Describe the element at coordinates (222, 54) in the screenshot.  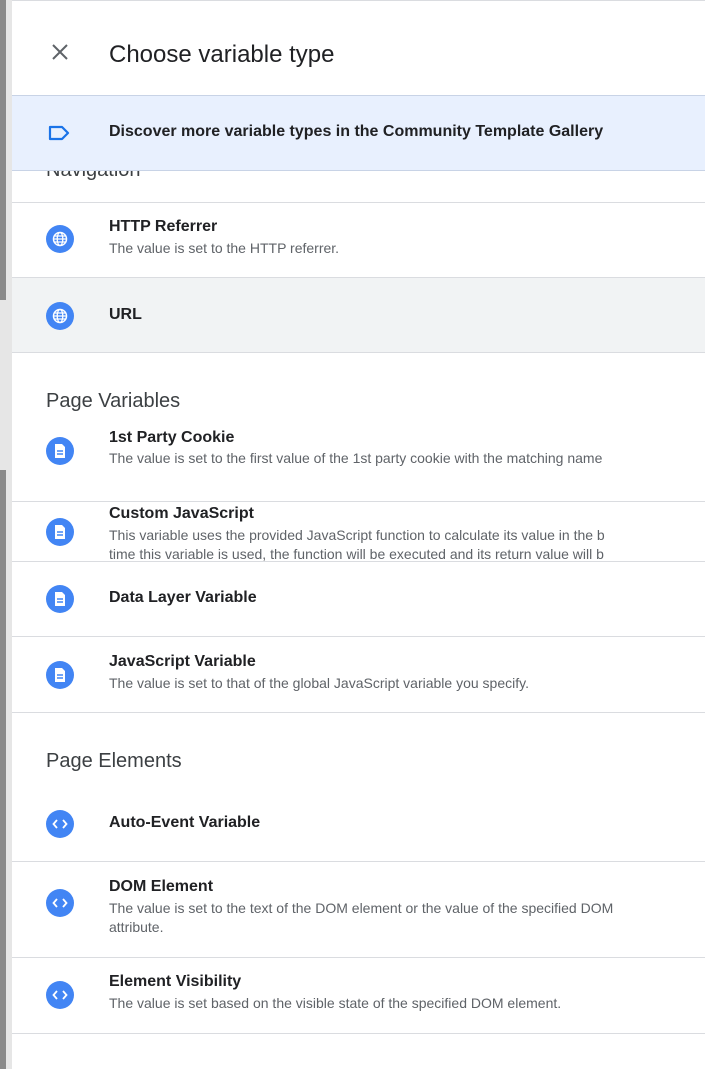
I see `page-title: Choose variable type` at that location.